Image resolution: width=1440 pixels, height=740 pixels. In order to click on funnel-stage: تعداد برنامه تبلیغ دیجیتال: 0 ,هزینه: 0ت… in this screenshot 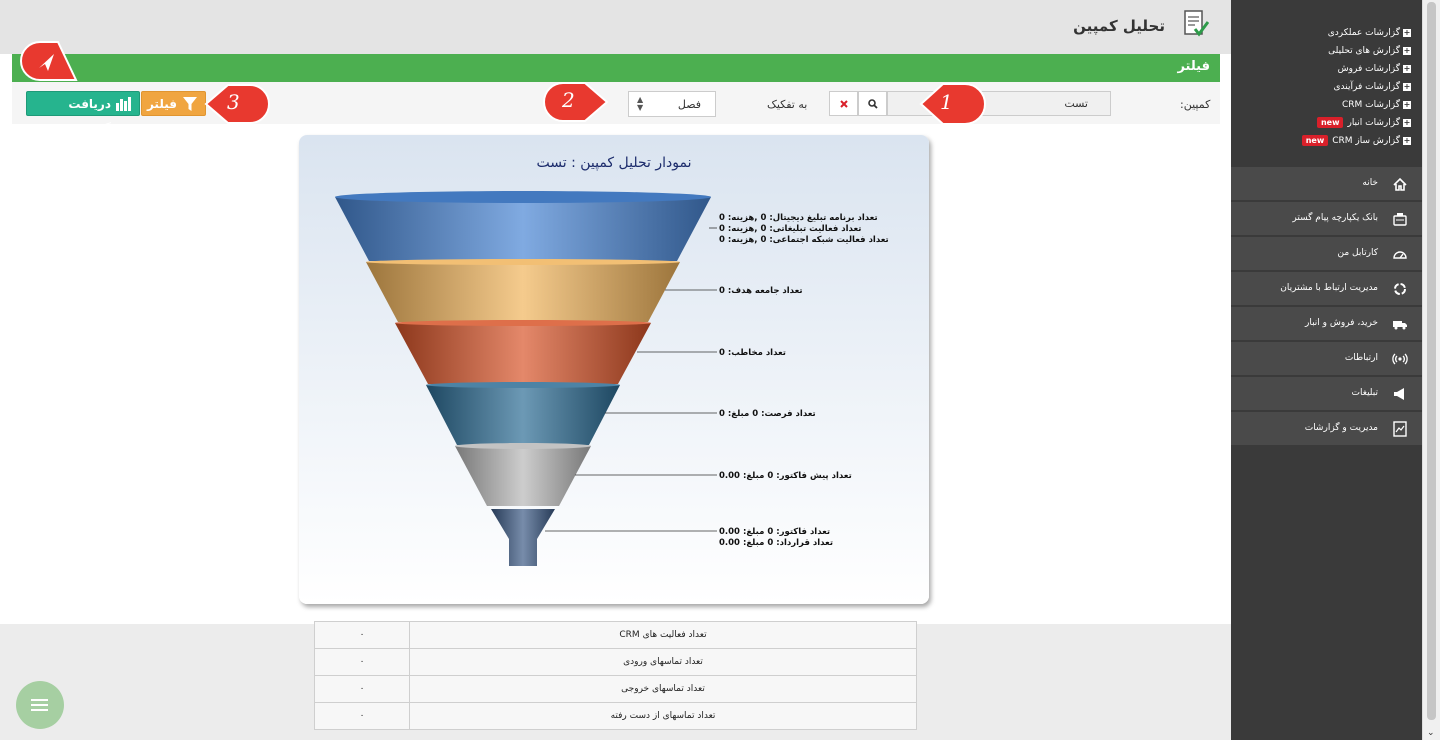, I will do `click(612, 226)`.